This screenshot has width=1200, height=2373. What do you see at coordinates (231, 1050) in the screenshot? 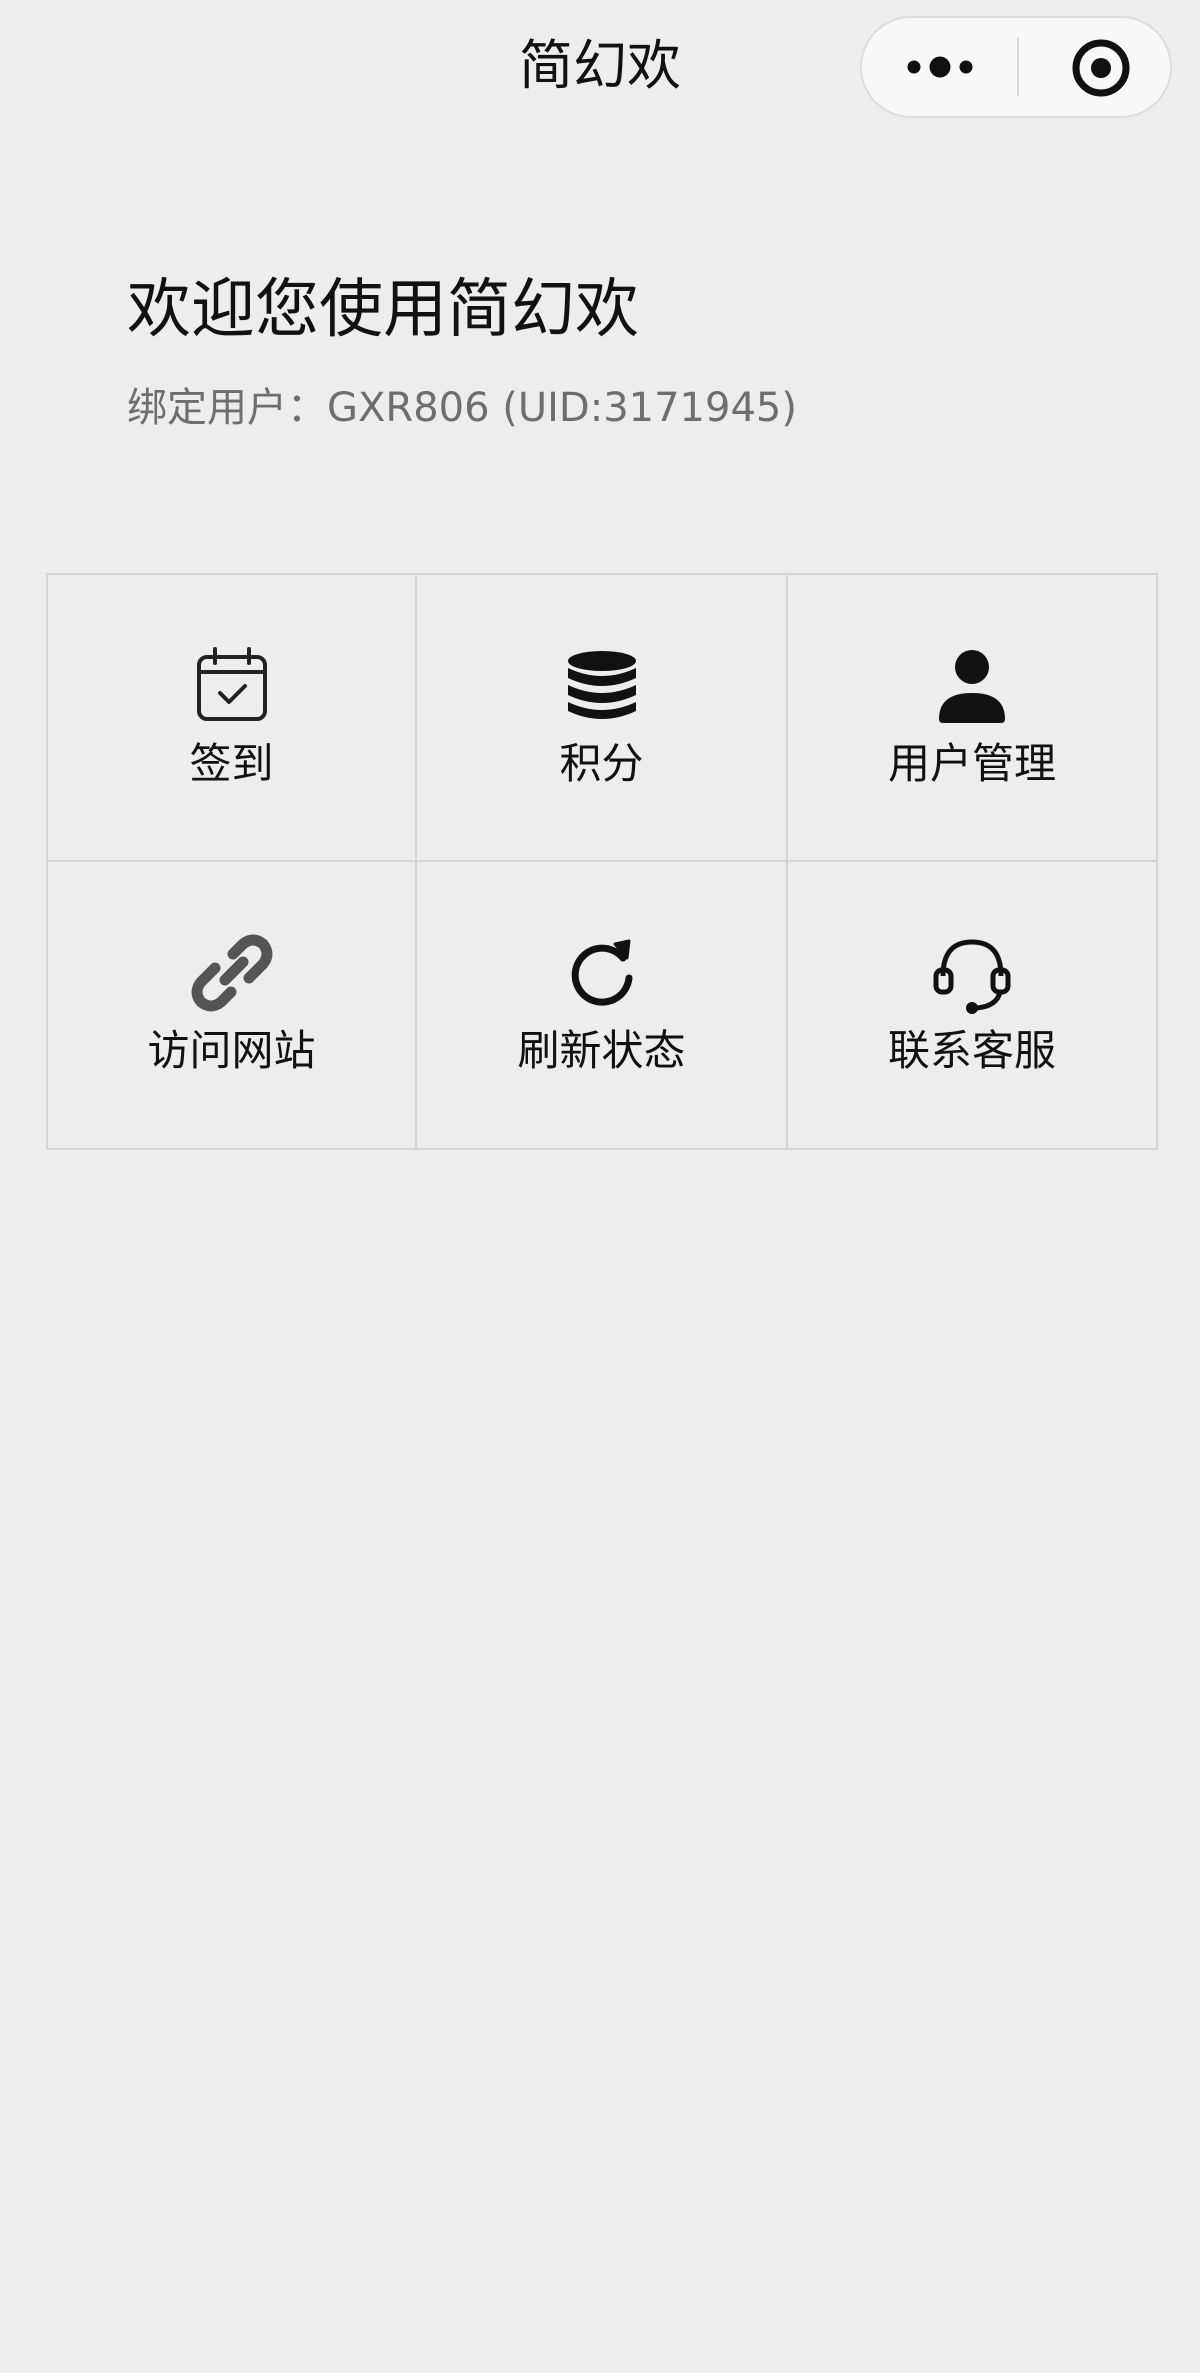
I see `menu-item-label: 访问网站` at bounding box center [231, 1050].